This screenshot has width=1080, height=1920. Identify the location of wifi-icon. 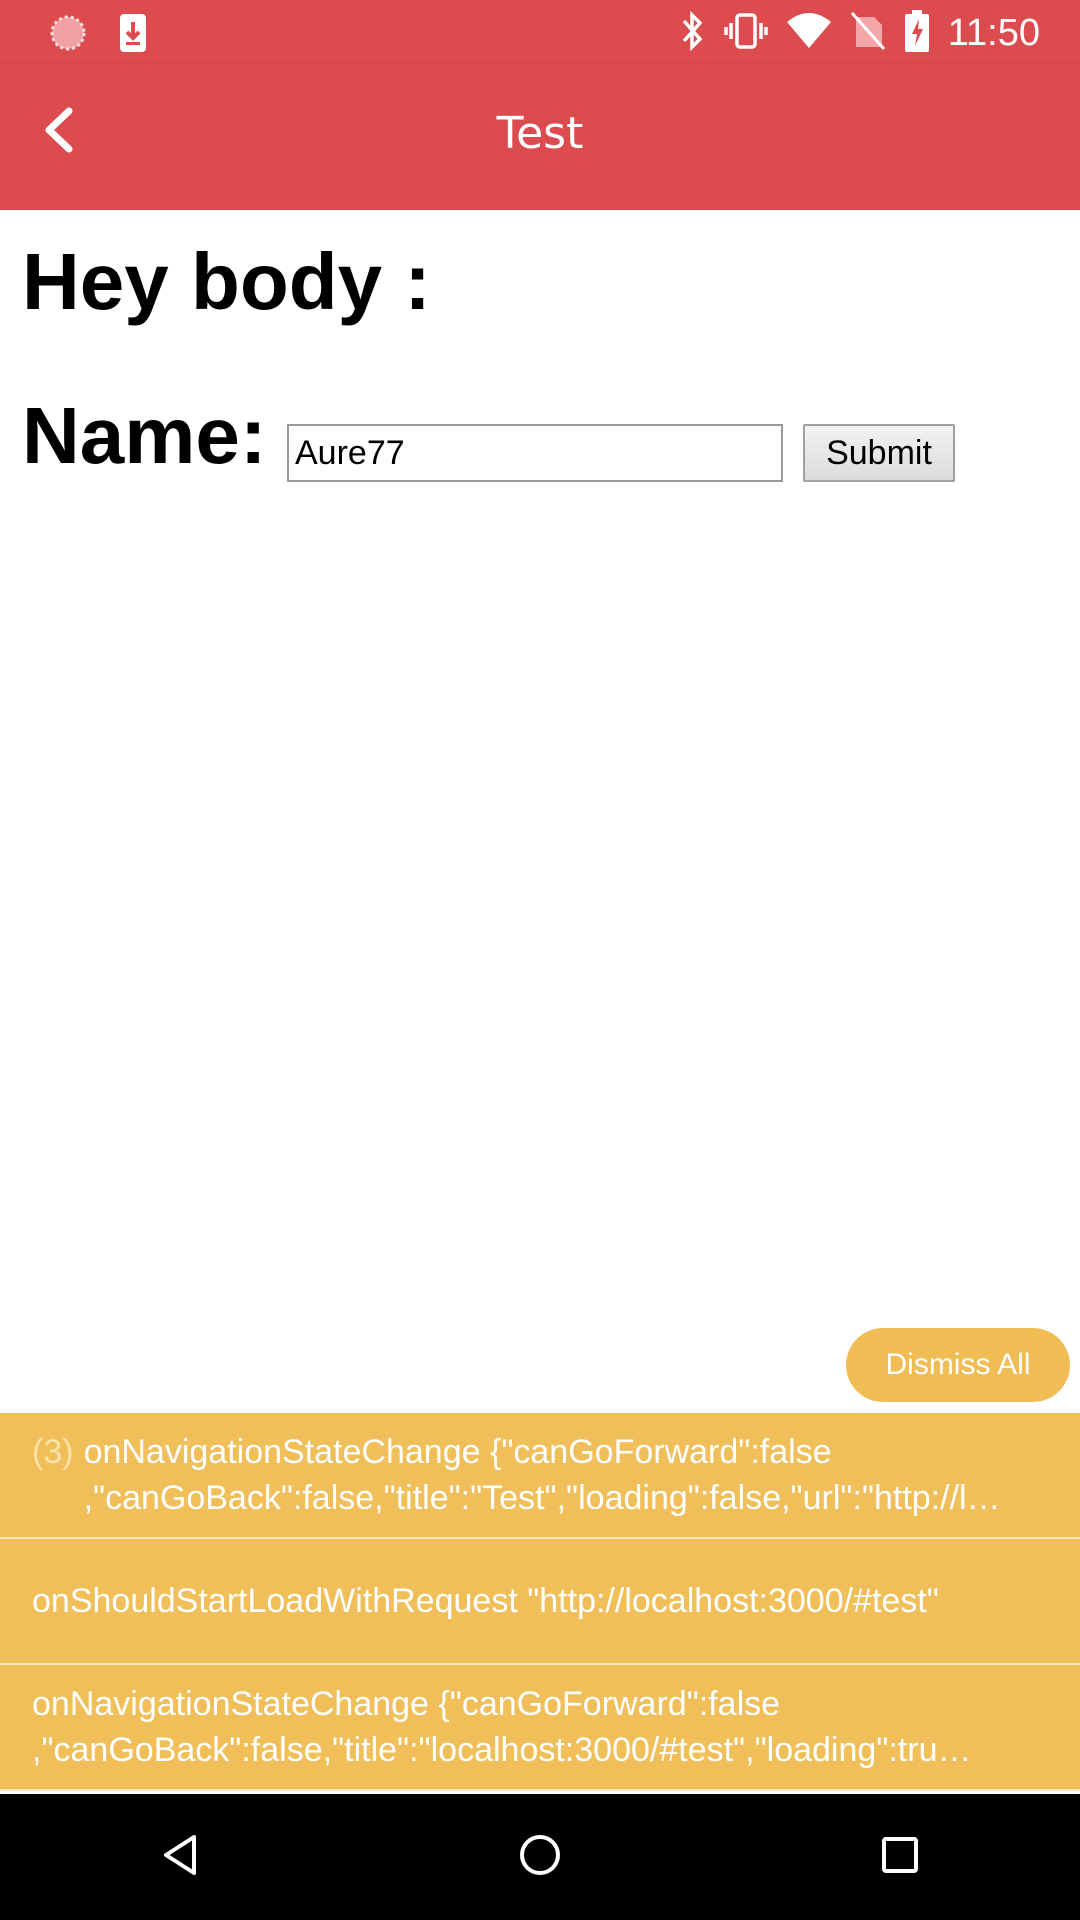
(809, 33).